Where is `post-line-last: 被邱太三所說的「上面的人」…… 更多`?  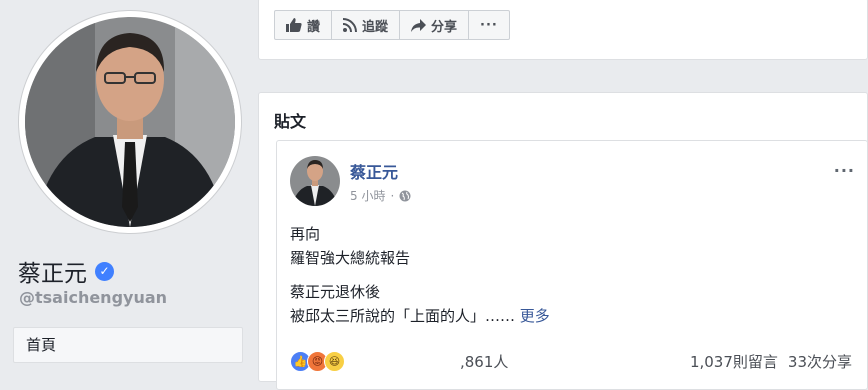
post-line-last: 被邱太三所說的「上面的人」…… 更多 is located at coordinates (420, 316).